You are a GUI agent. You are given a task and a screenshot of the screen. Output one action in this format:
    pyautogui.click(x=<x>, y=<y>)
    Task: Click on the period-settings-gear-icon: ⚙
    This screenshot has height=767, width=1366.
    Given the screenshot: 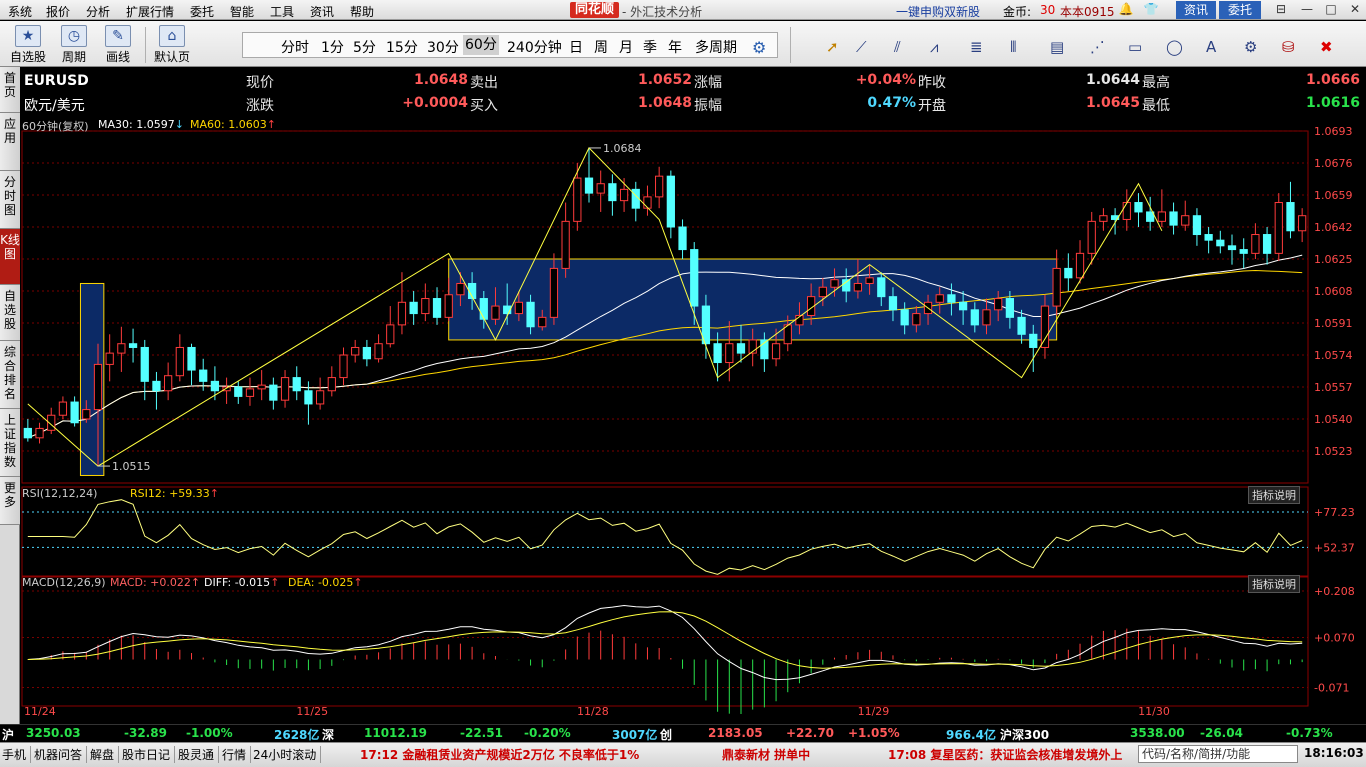 What is the action you would take?
    pyautogui.click(x=759, y=47)
    